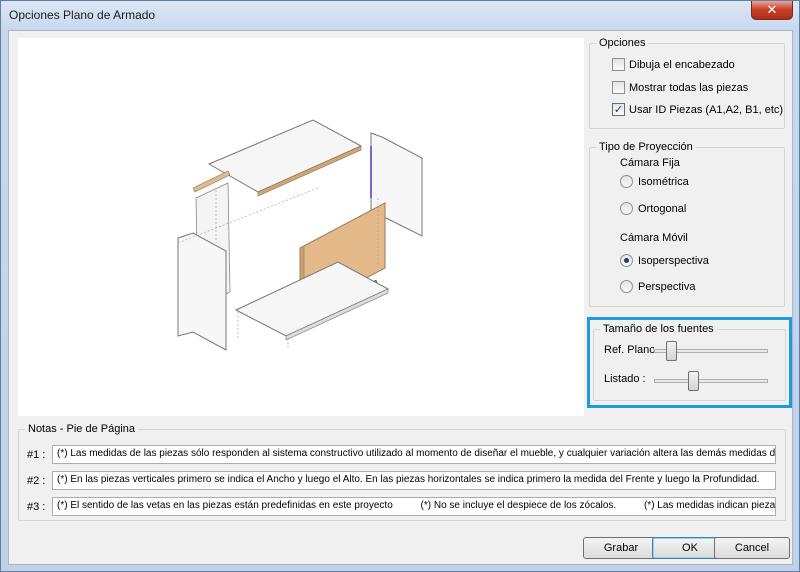 Image resolution: width=800 pixels, height=572 pixels. Describe the element at coordinates (36, 507) in the screenshot. I see `note-label-3: #3 :` at that location.